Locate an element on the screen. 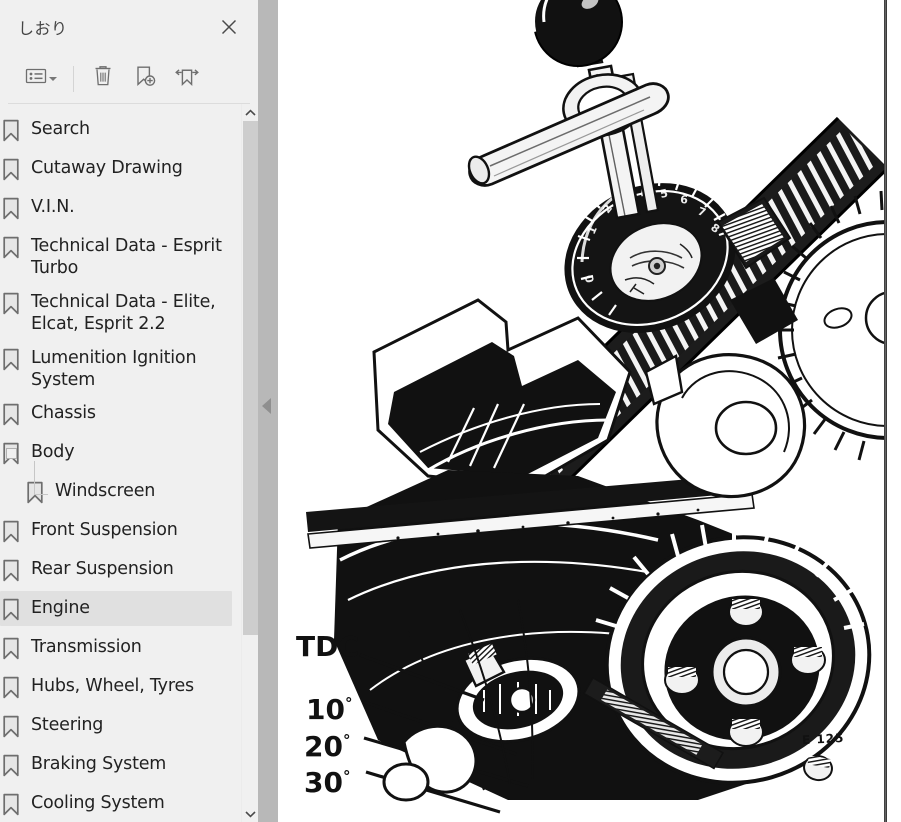 The height and width of the screenshot is (822, 901). bookmark-label: Braking System is located at coordinates (99, 764).